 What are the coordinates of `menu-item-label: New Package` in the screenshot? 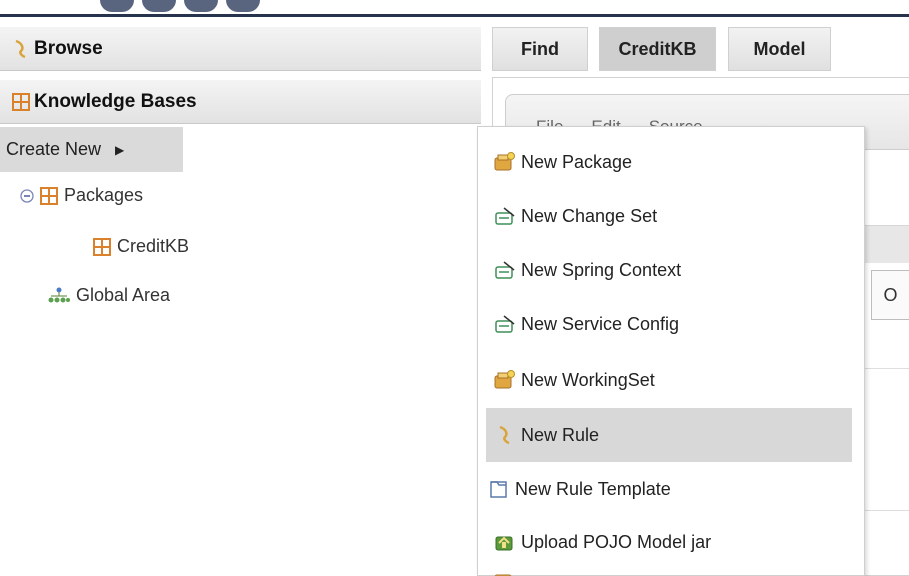 It's located at (577, 161).